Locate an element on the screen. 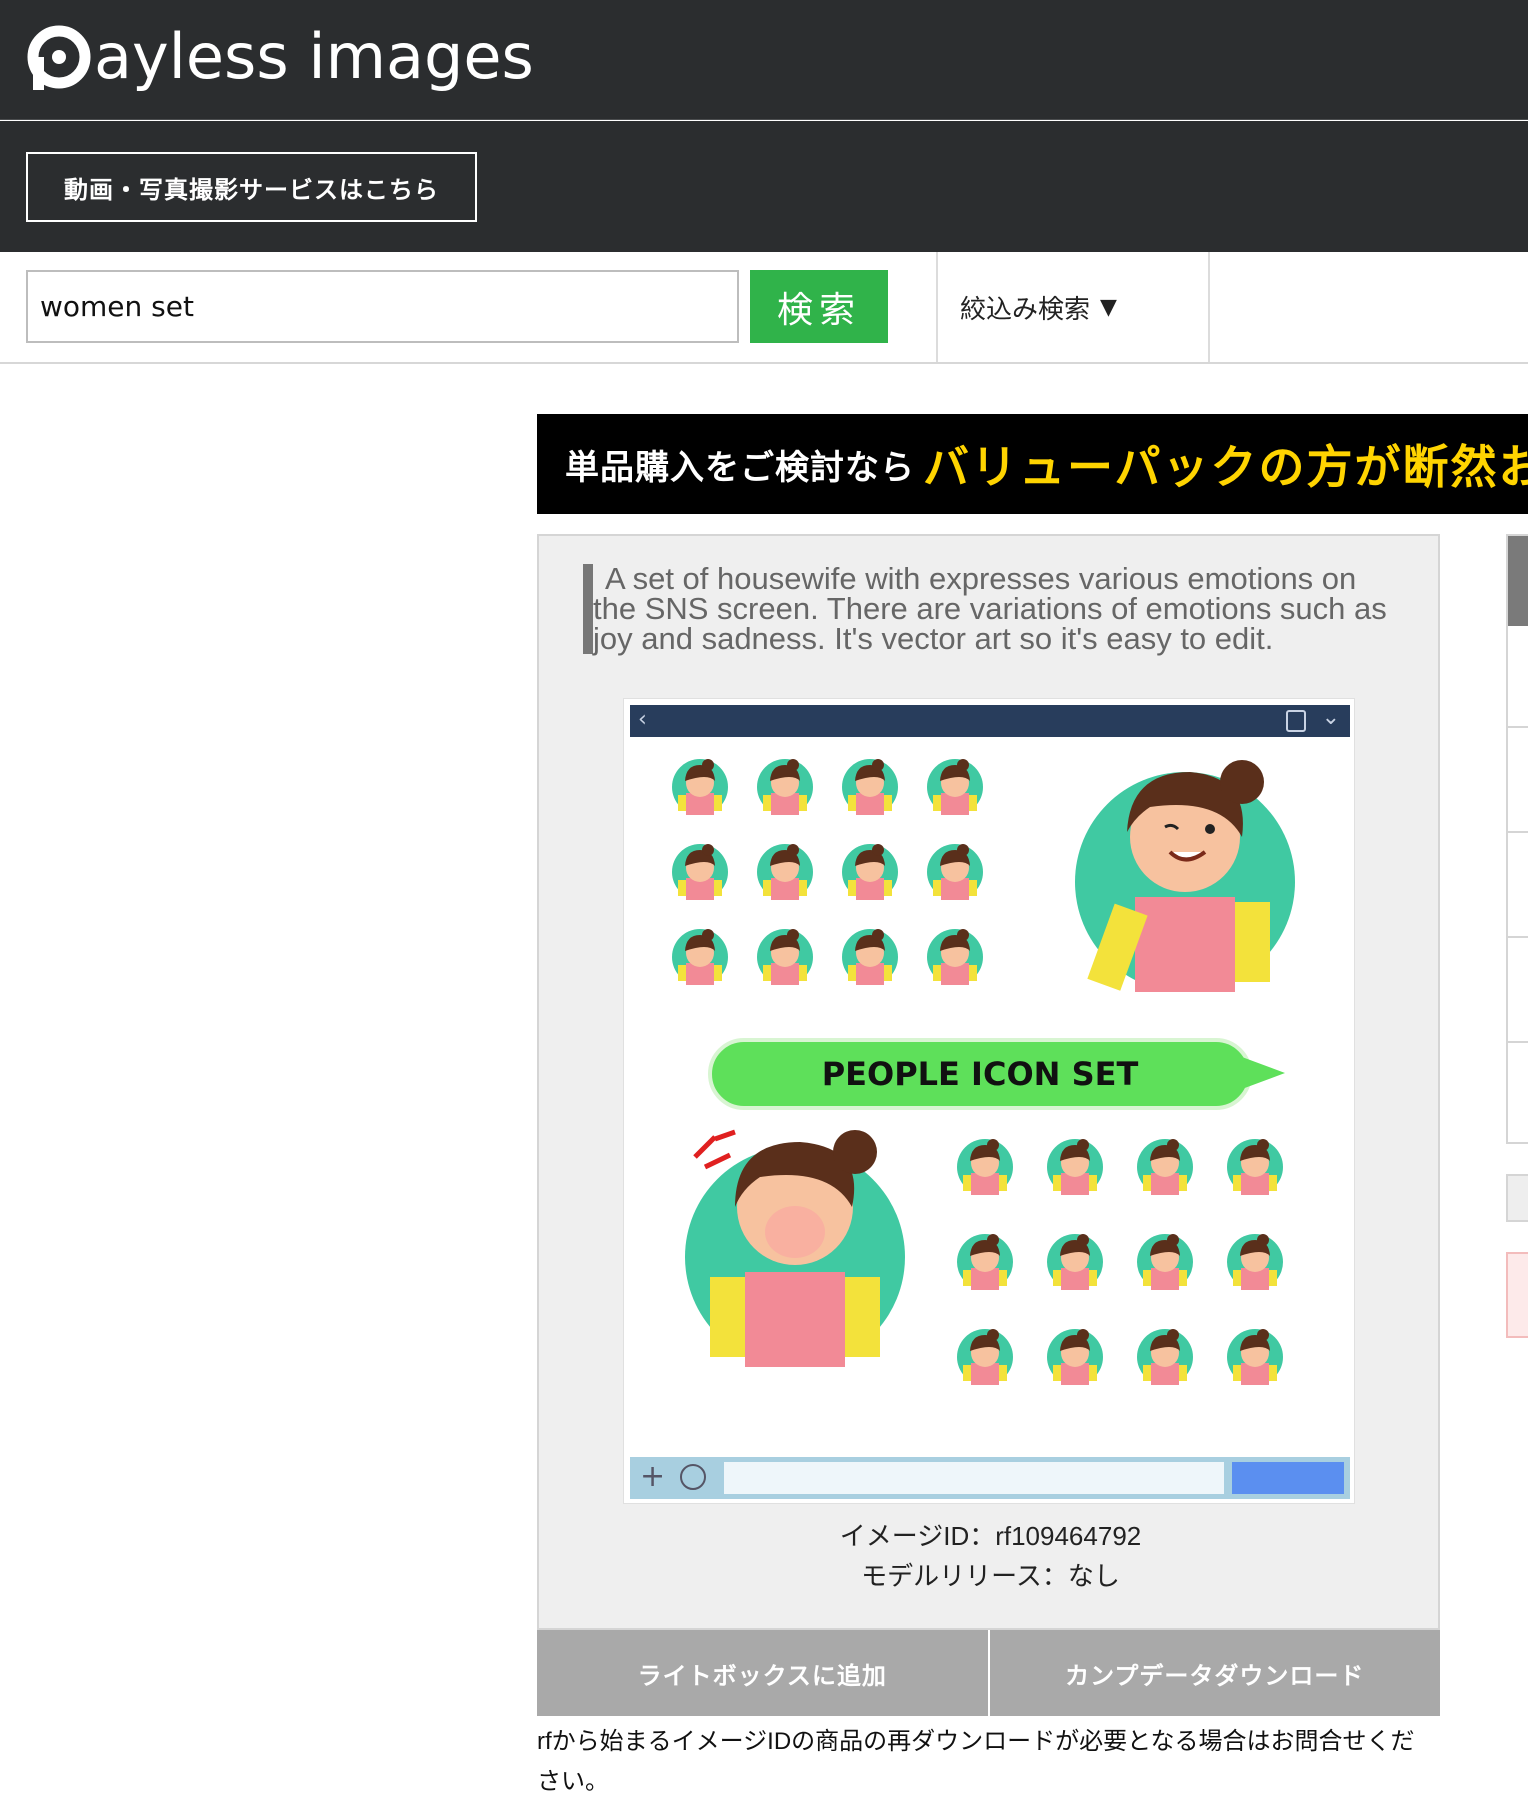  photo-service-button: 動画・写真撮影サービスはこちら is located at coordinates (251, 187).